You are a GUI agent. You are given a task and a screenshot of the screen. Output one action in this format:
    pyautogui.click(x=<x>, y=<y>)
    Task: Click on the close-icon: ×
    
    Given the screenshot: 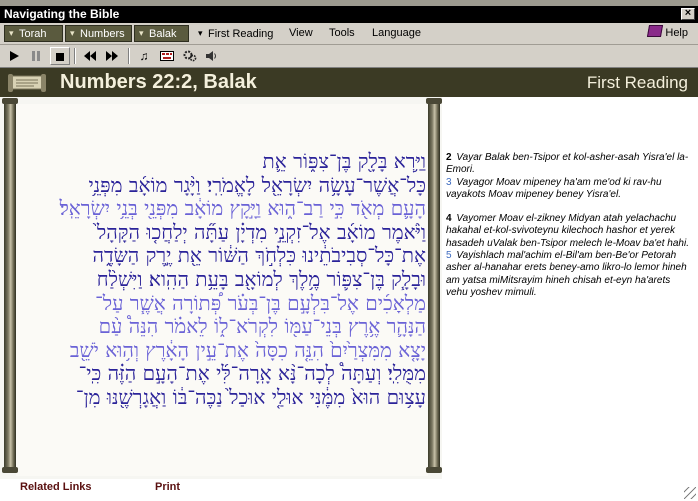 What is the action you would take?
    pyautogui.click(x=688, y=14)
    